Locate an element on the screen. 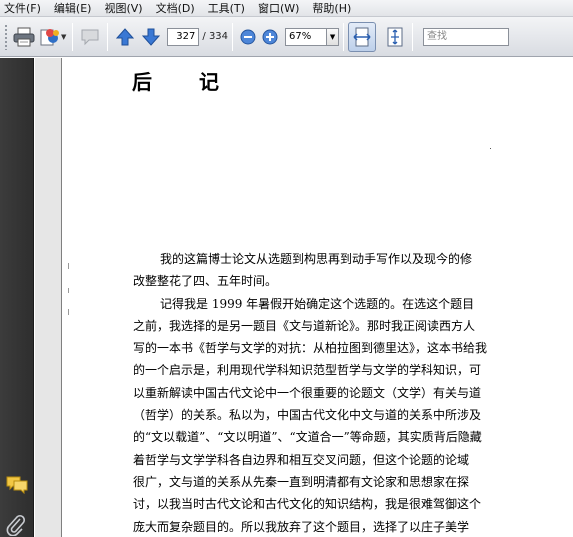  menu-view: 视图(V) is located at coordinates (123, 8).